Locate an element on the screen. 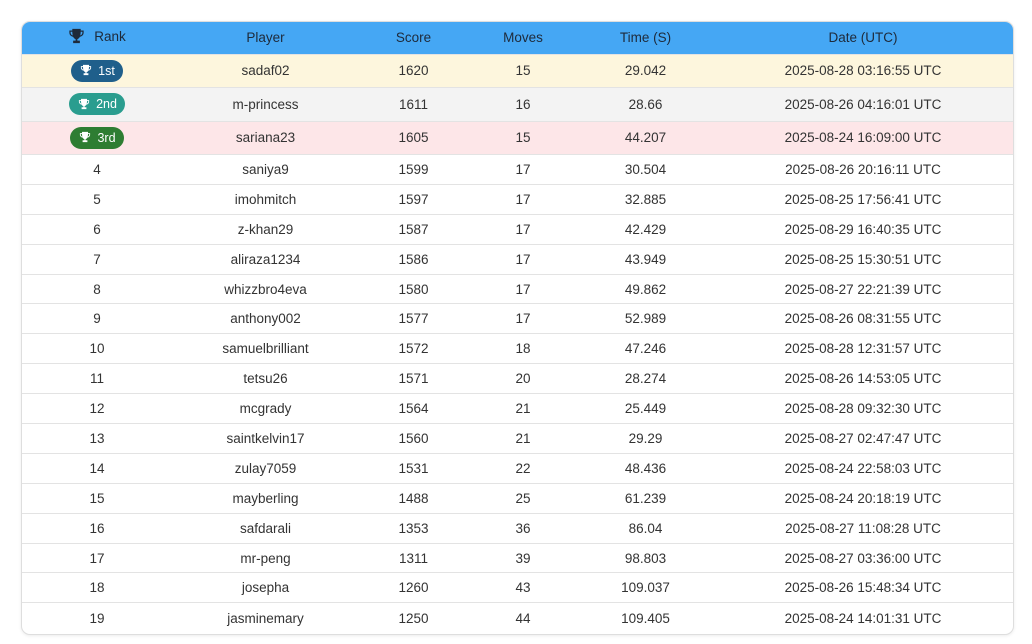 Image resolution: width=1032 pixels, height=644 pixels. player-cell: anthony002 is located at coordinates (265, 319).